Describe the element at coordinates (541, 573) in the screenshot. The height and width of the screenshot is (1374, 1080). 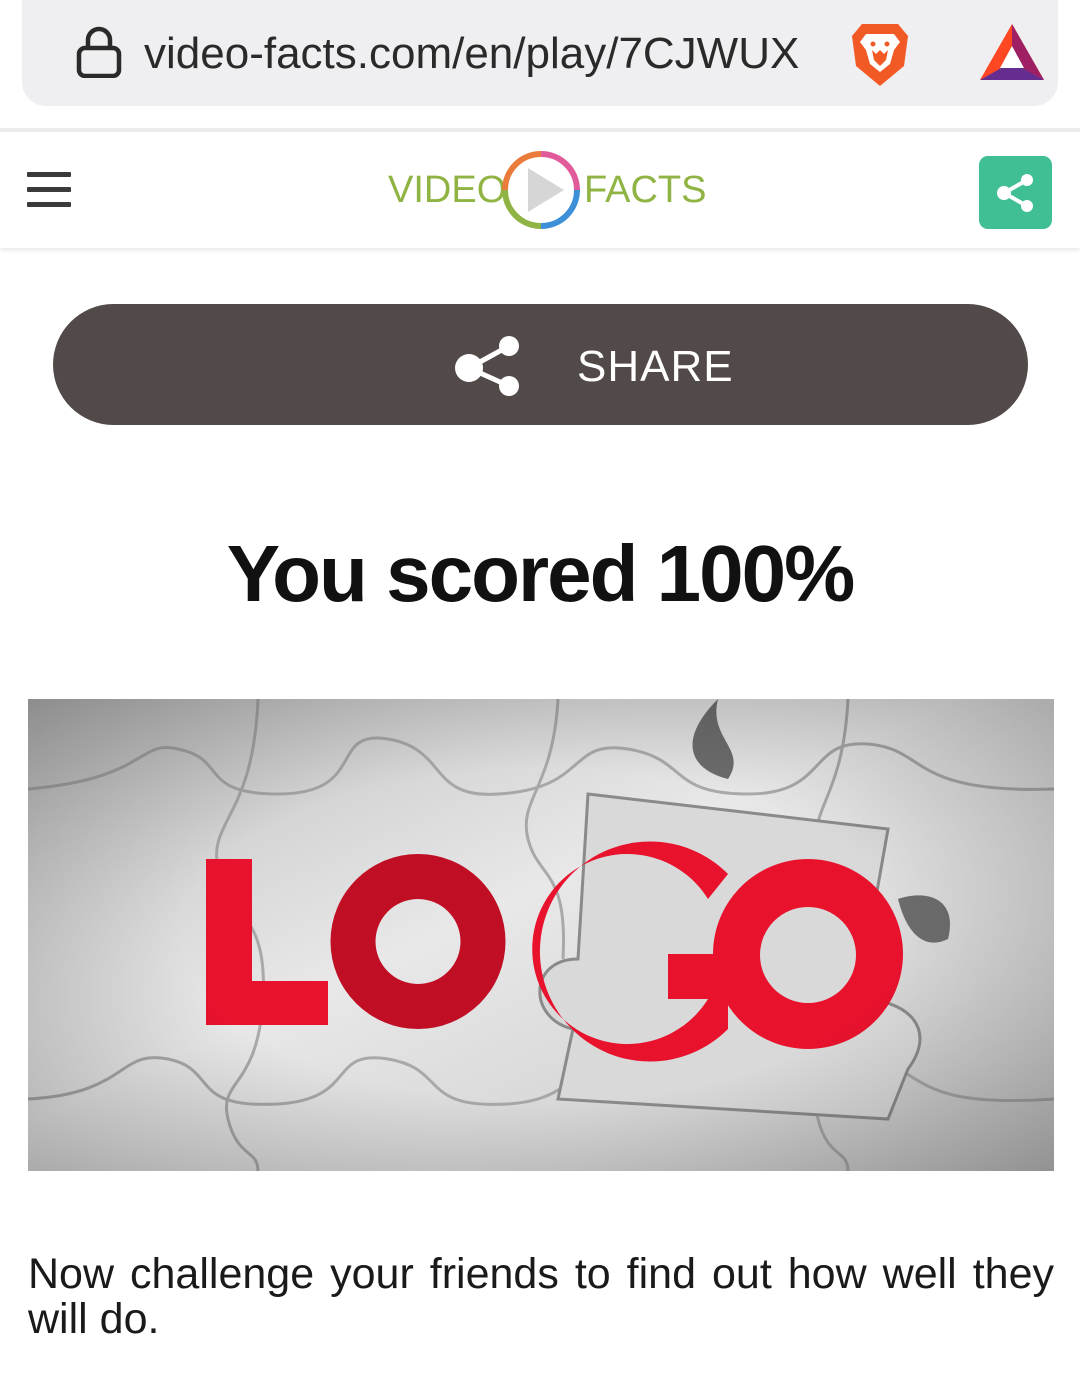
I see `score-title: You scored 100%` at that location.